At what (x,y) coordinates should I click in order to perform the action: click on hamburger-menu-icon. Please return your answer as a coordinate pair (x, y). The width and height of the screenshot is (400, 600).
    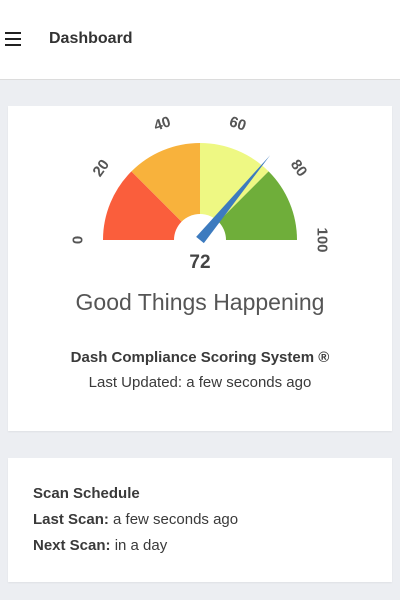
    Looking at the image, I should click on (14, 39).